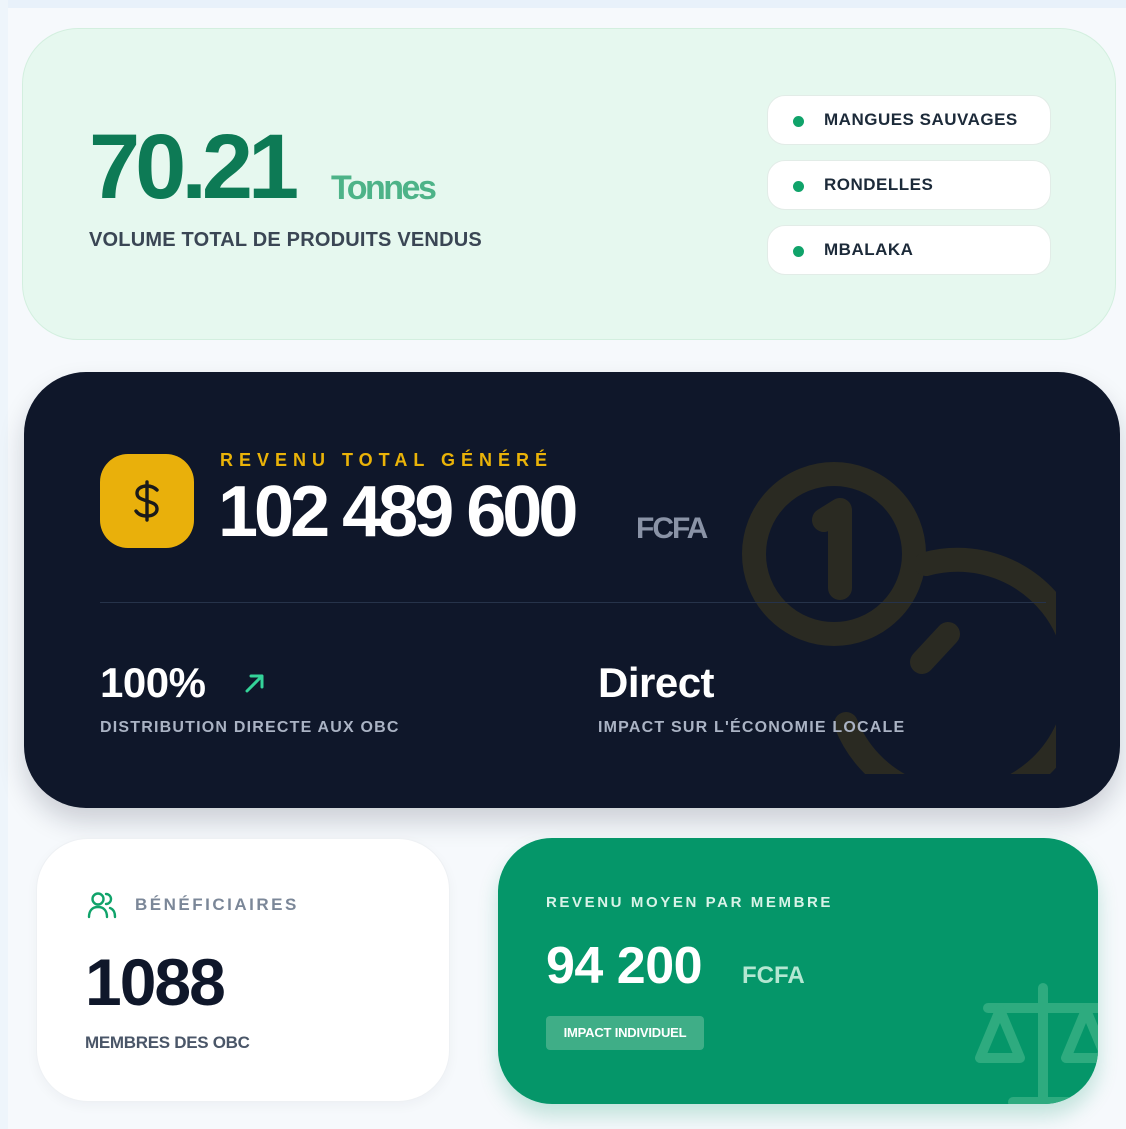 This screenshot has width=1126, height=1129. What do you see at coordinates (672, 528) in the screenshot?
I see `revenue-unit: FCFA` at bounding box center [672, 528].